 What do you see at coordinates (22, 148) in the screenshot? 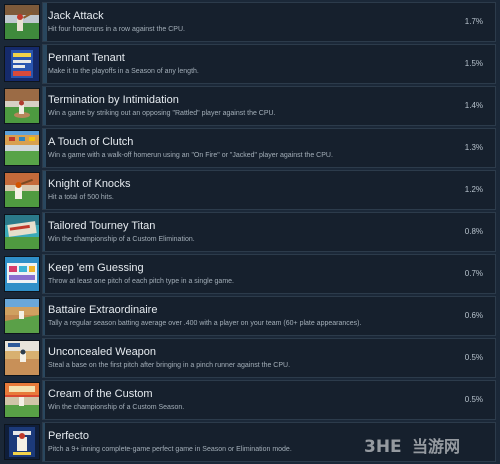
I see `stadium-crowd-icon` at bounding box center [22, 148].